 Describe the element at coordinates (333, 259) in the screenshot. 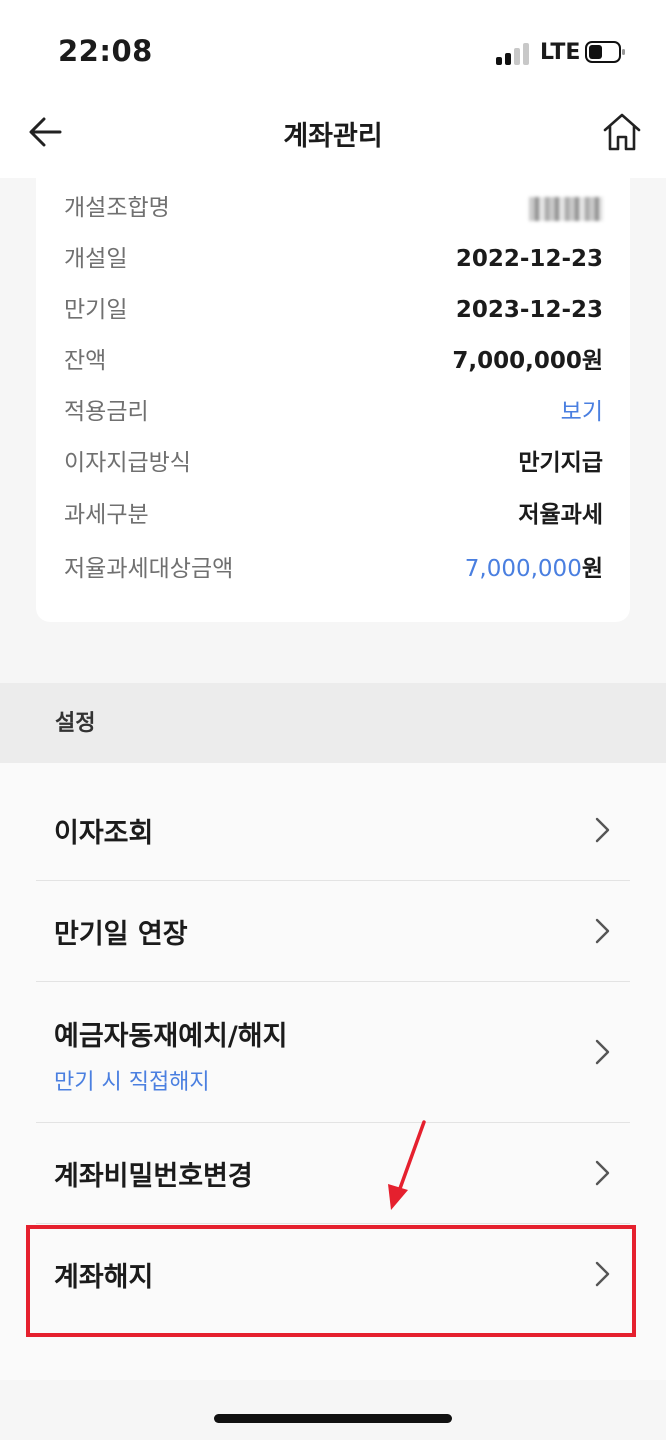

I see `info-row-open-date: 개설일 2022-12-23` at that location.